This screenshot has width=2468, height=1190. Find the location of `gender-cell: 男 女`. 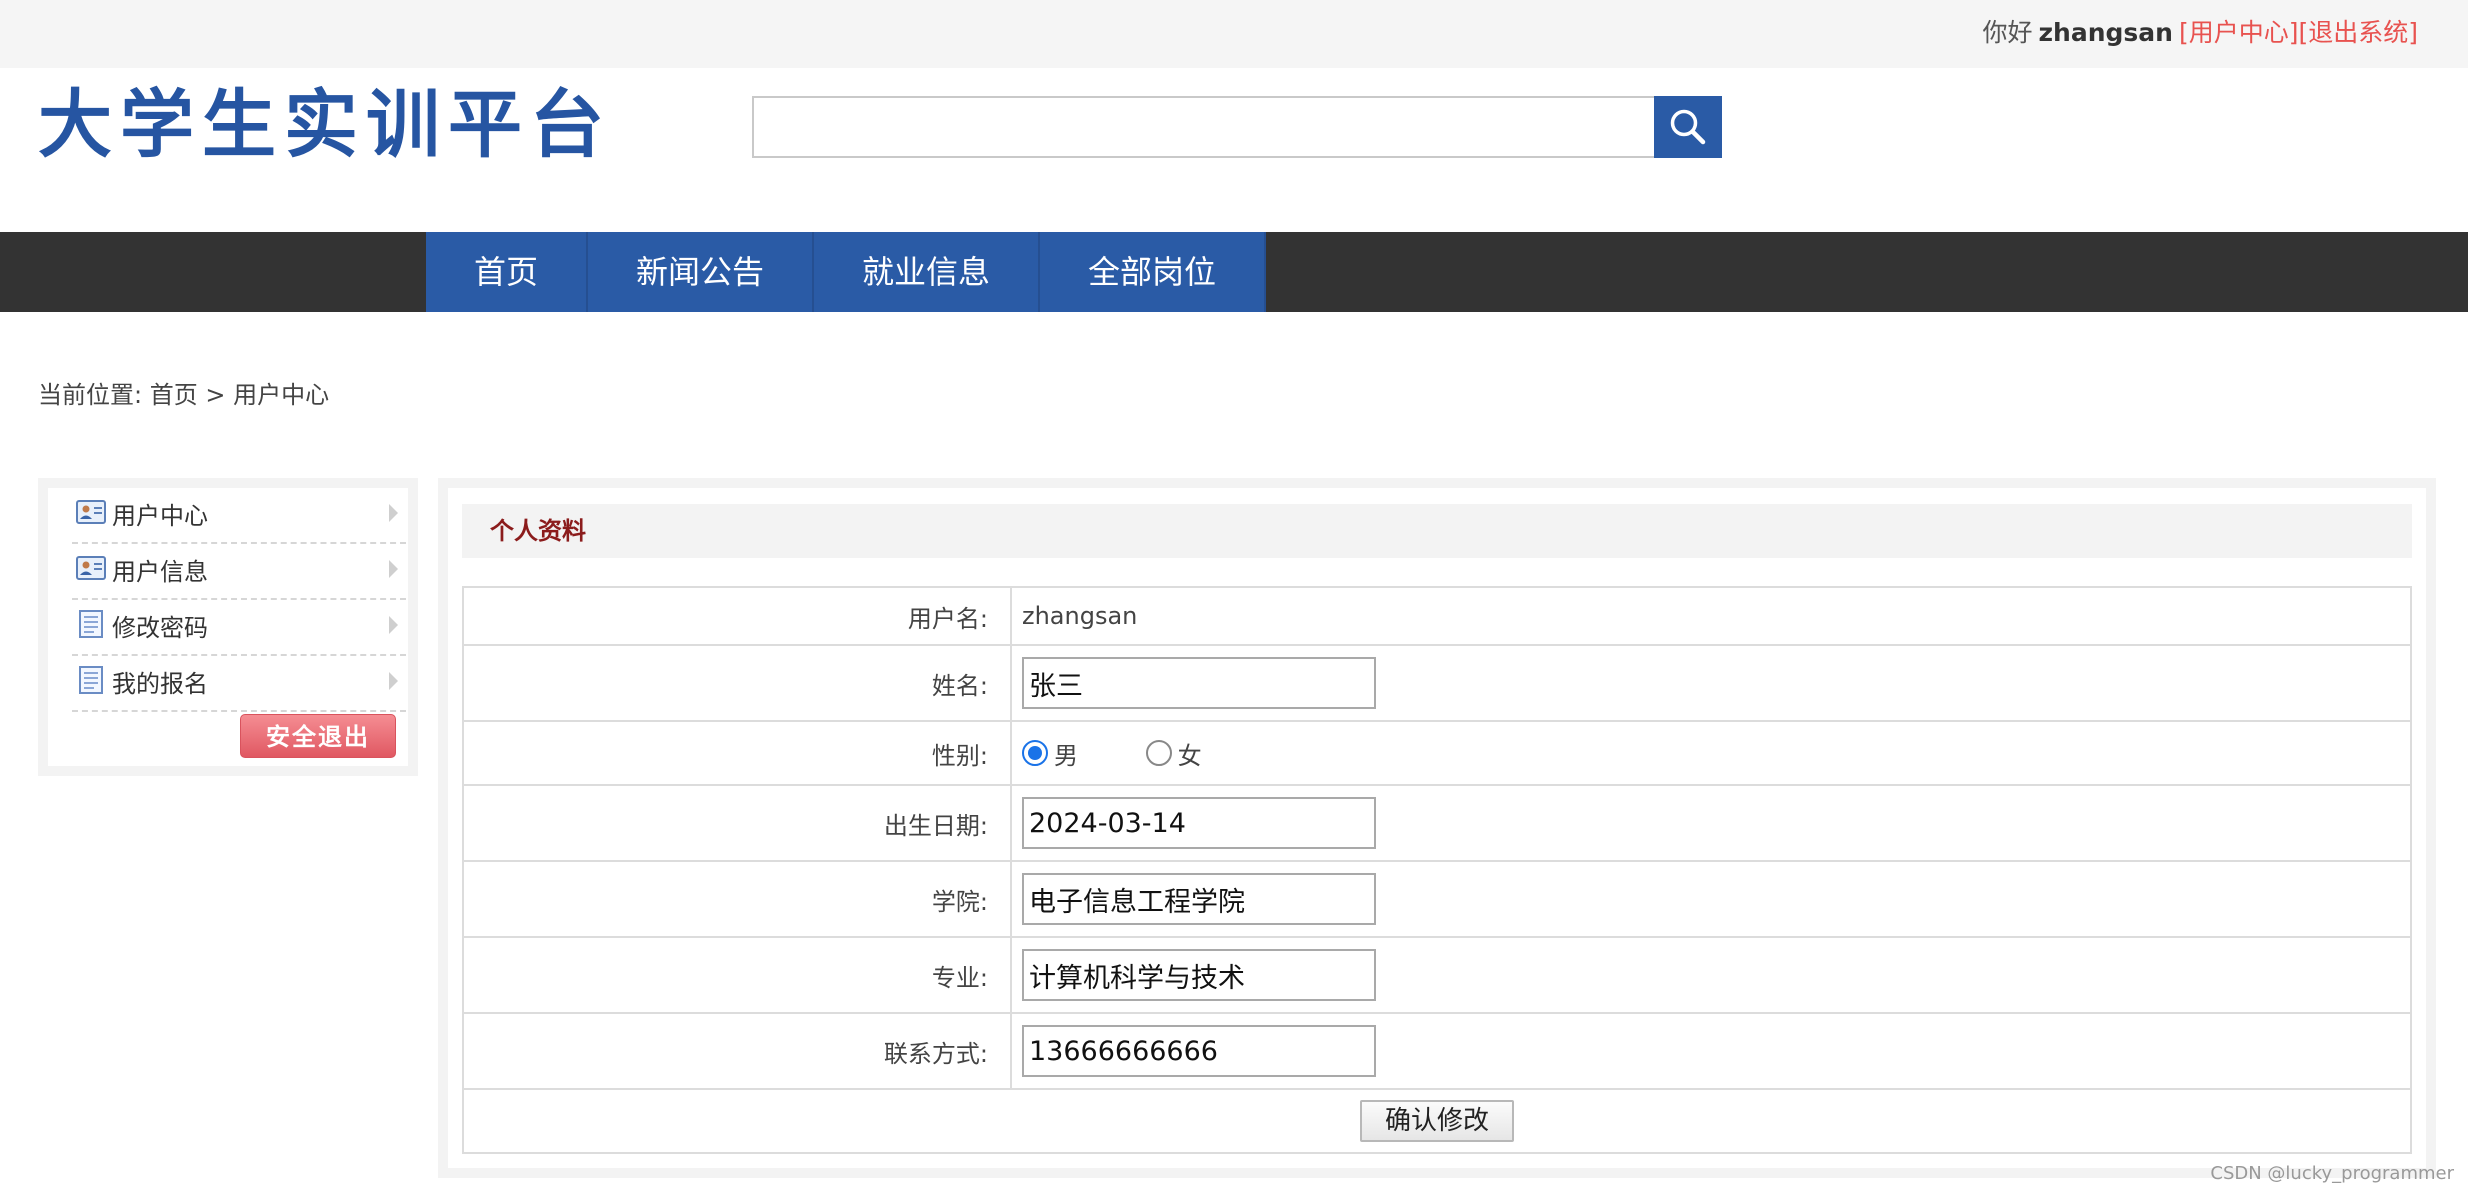

gender-cell: 男 女 is located at coordinates (1711, 753).